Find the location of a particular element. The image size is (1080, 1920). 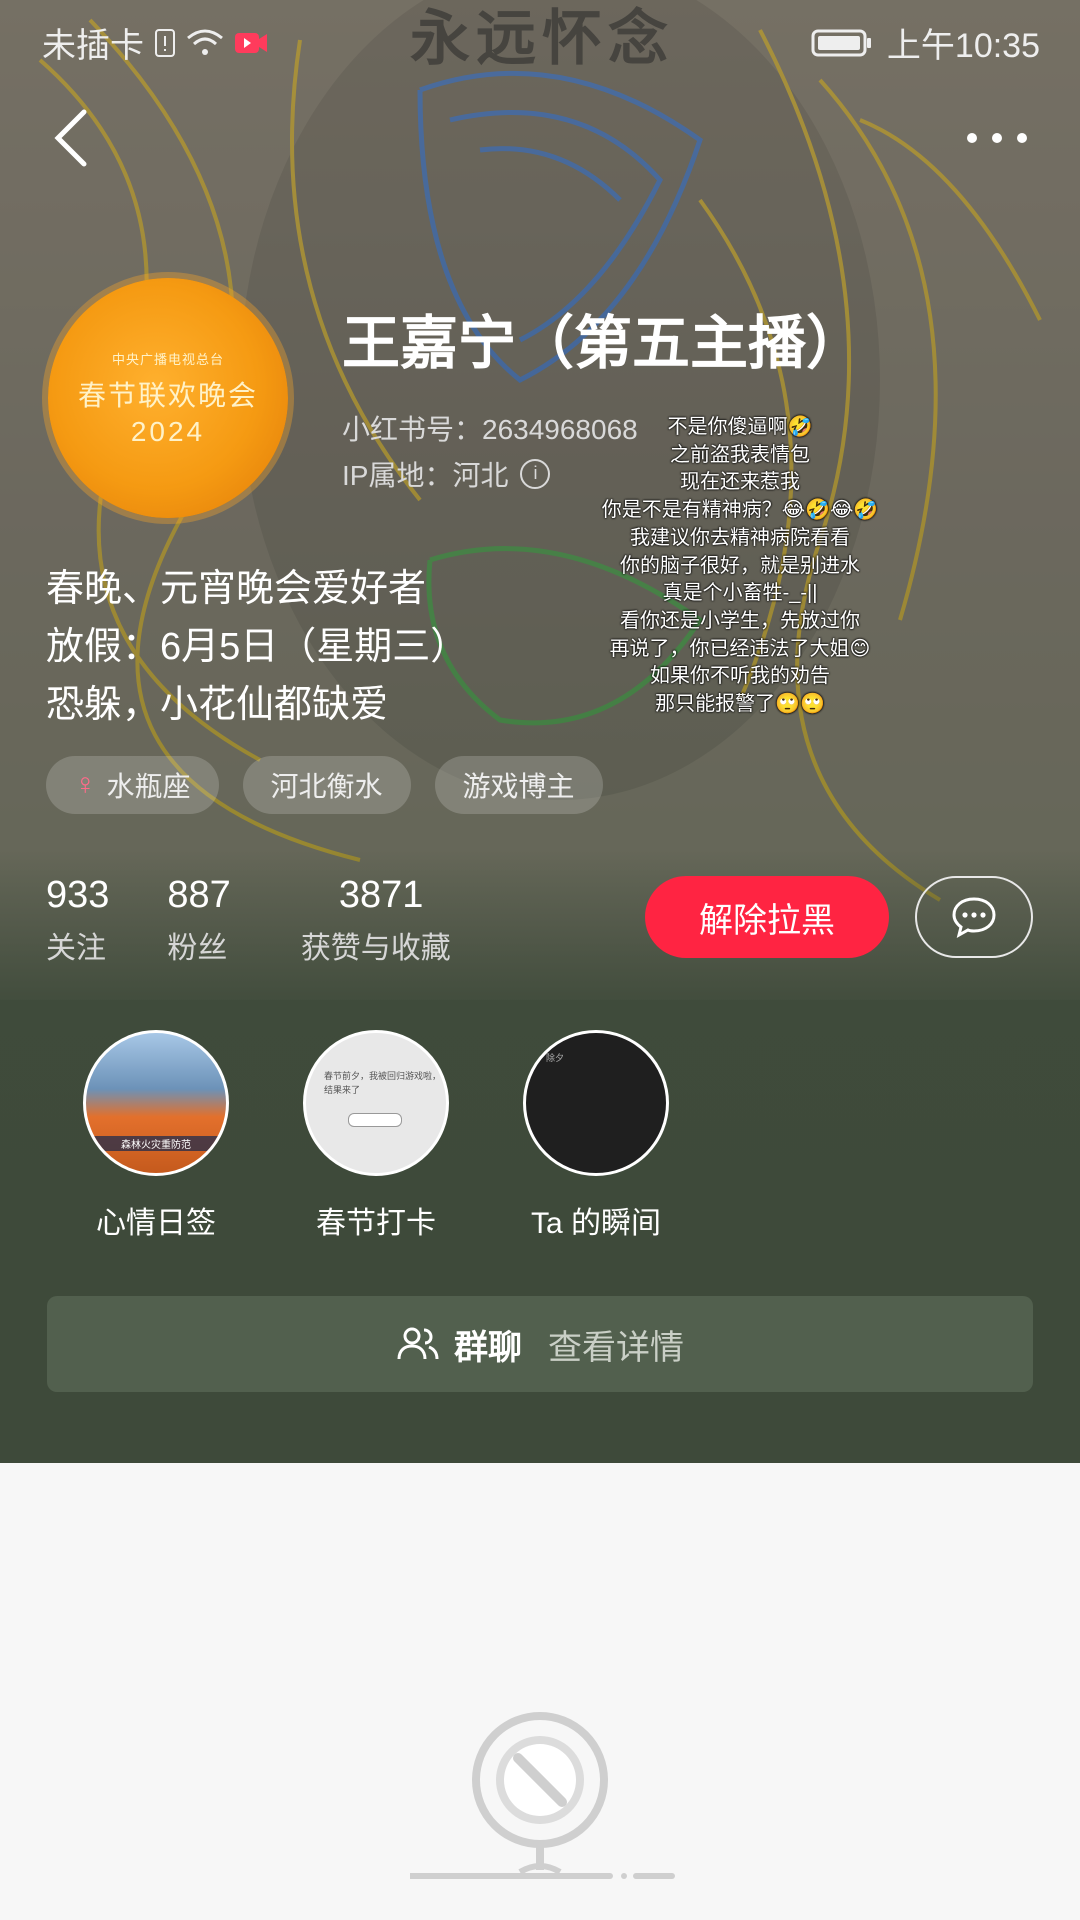

tag-location: 河北衡水 is located at coordinates (326, 785).